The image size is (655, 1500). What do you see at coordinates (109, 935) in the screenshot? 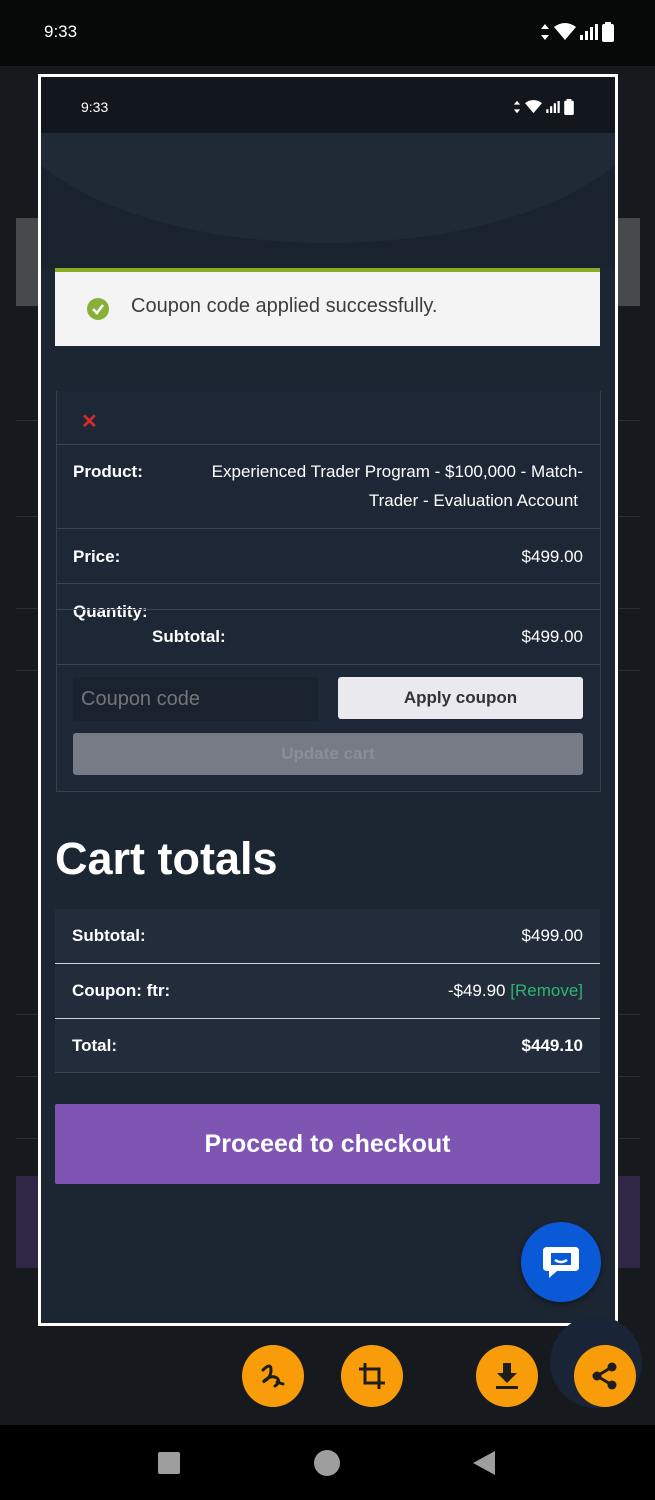
I see `totals-subtotal-label: Subtotal:` at bounding box center [109, 935].